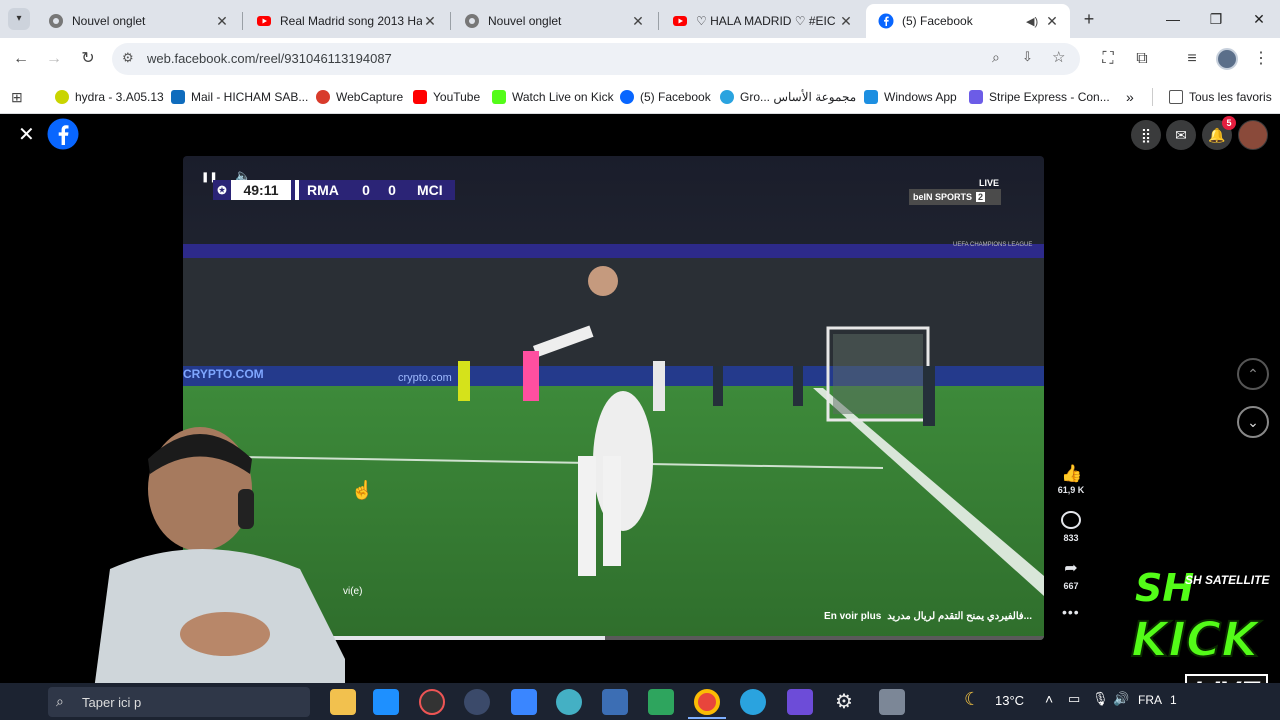 Image resolution: width=1280 pixels, height=720 pixels. Describe the element at coordinates (976, 97) in the screenshot. I see `stripe-icon` at that location.